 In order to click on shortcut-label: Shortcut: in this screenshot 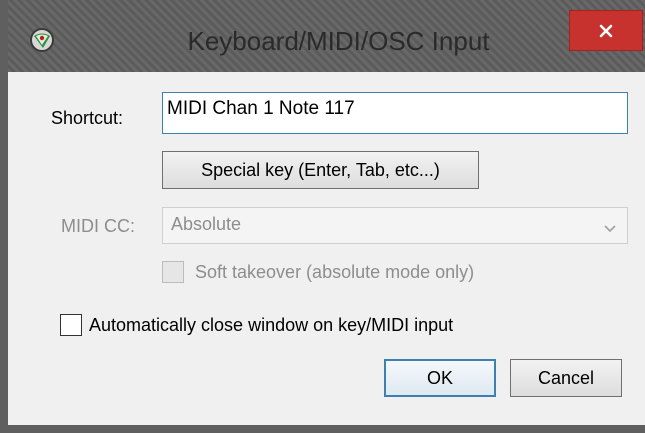, I will do `click(87, 118)`.